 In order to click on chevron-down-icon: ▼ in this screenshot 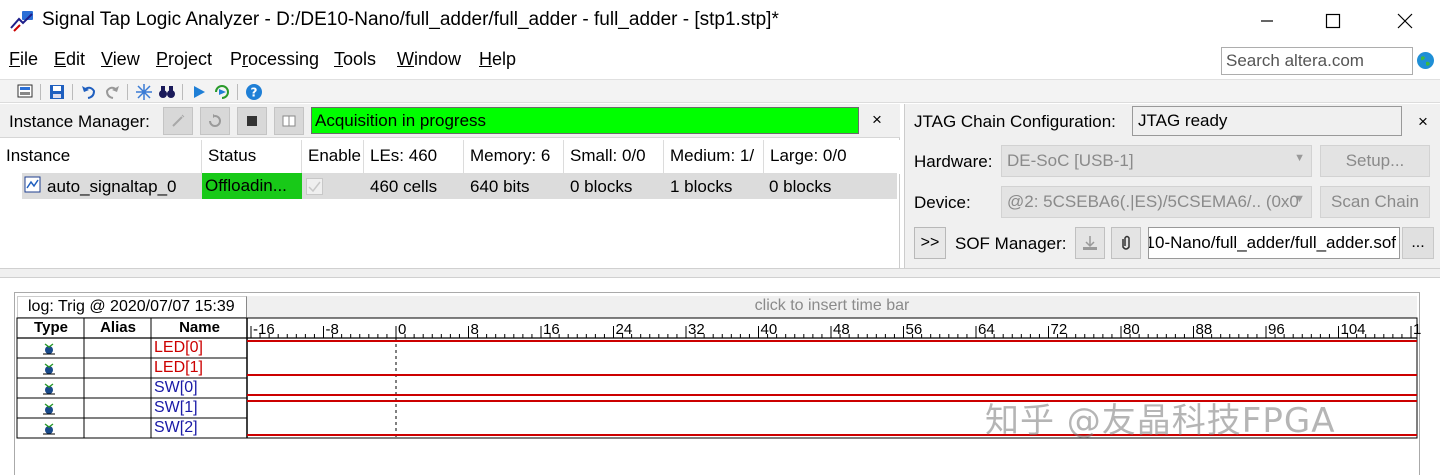, I will do `click(1299, 158)`.